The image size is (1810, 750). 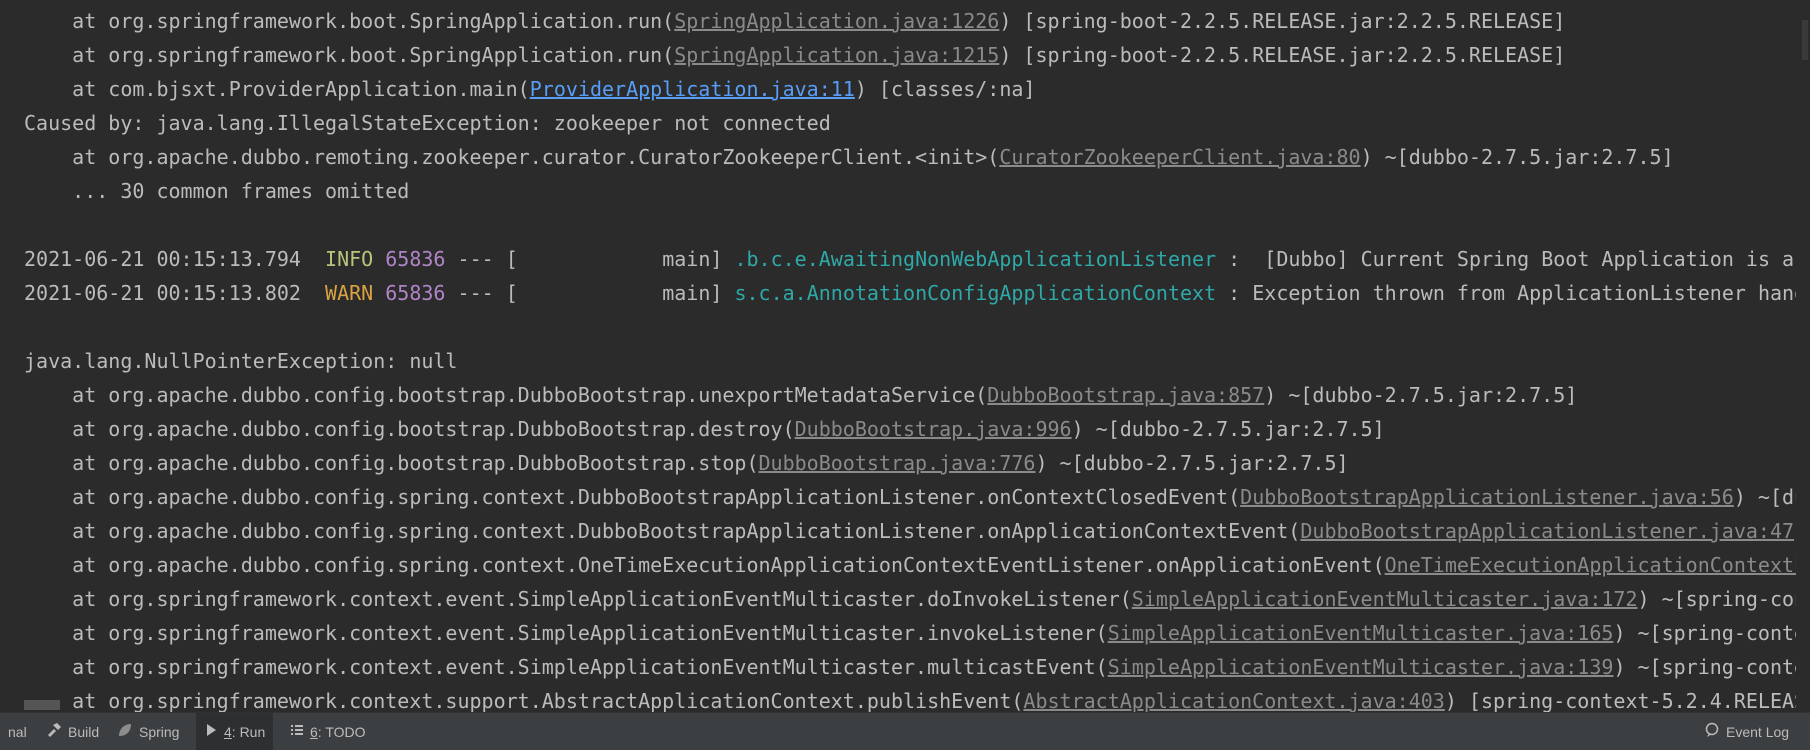 I want to click on tool-window-run: 4: Run, so click(x=235, y=731).